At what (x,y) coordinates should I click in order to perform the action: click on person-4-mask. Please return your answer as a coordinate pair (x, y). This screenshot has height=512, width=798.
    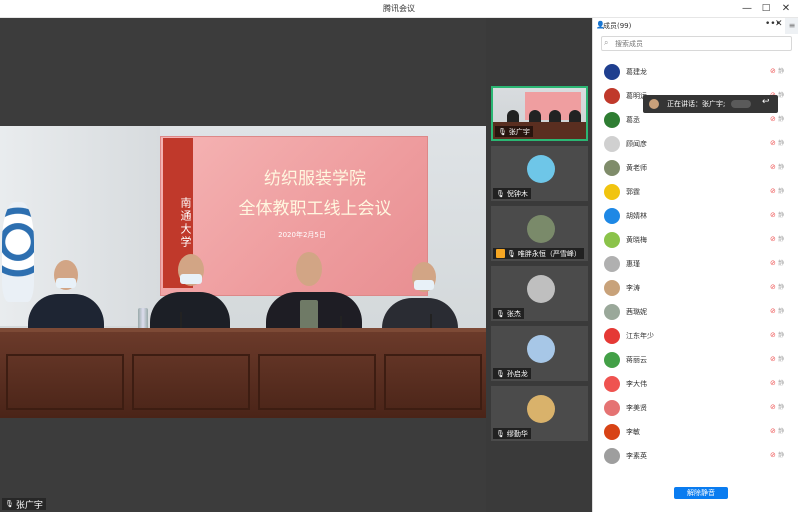
    Looking at the image, I should click on (424, 285).